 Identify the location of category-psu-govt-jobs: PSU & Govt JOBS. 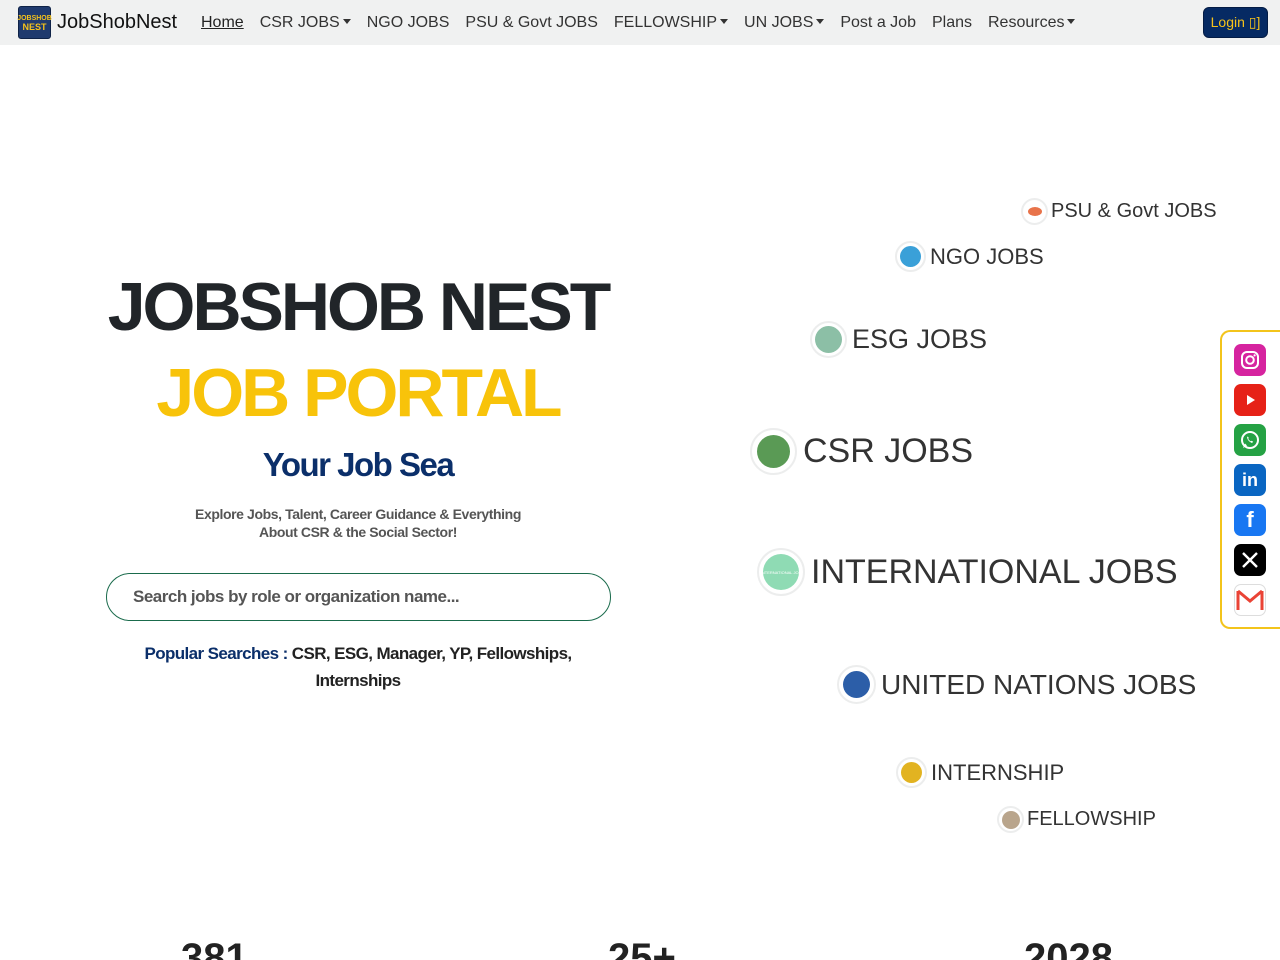
(1119, 211).